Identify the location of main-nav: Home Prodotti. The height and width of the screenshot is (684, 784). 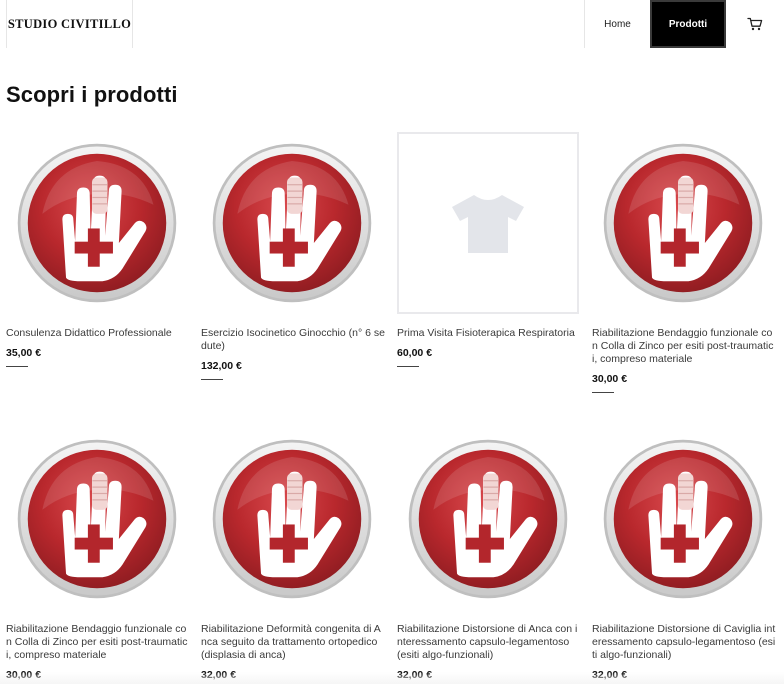
(684, 24).